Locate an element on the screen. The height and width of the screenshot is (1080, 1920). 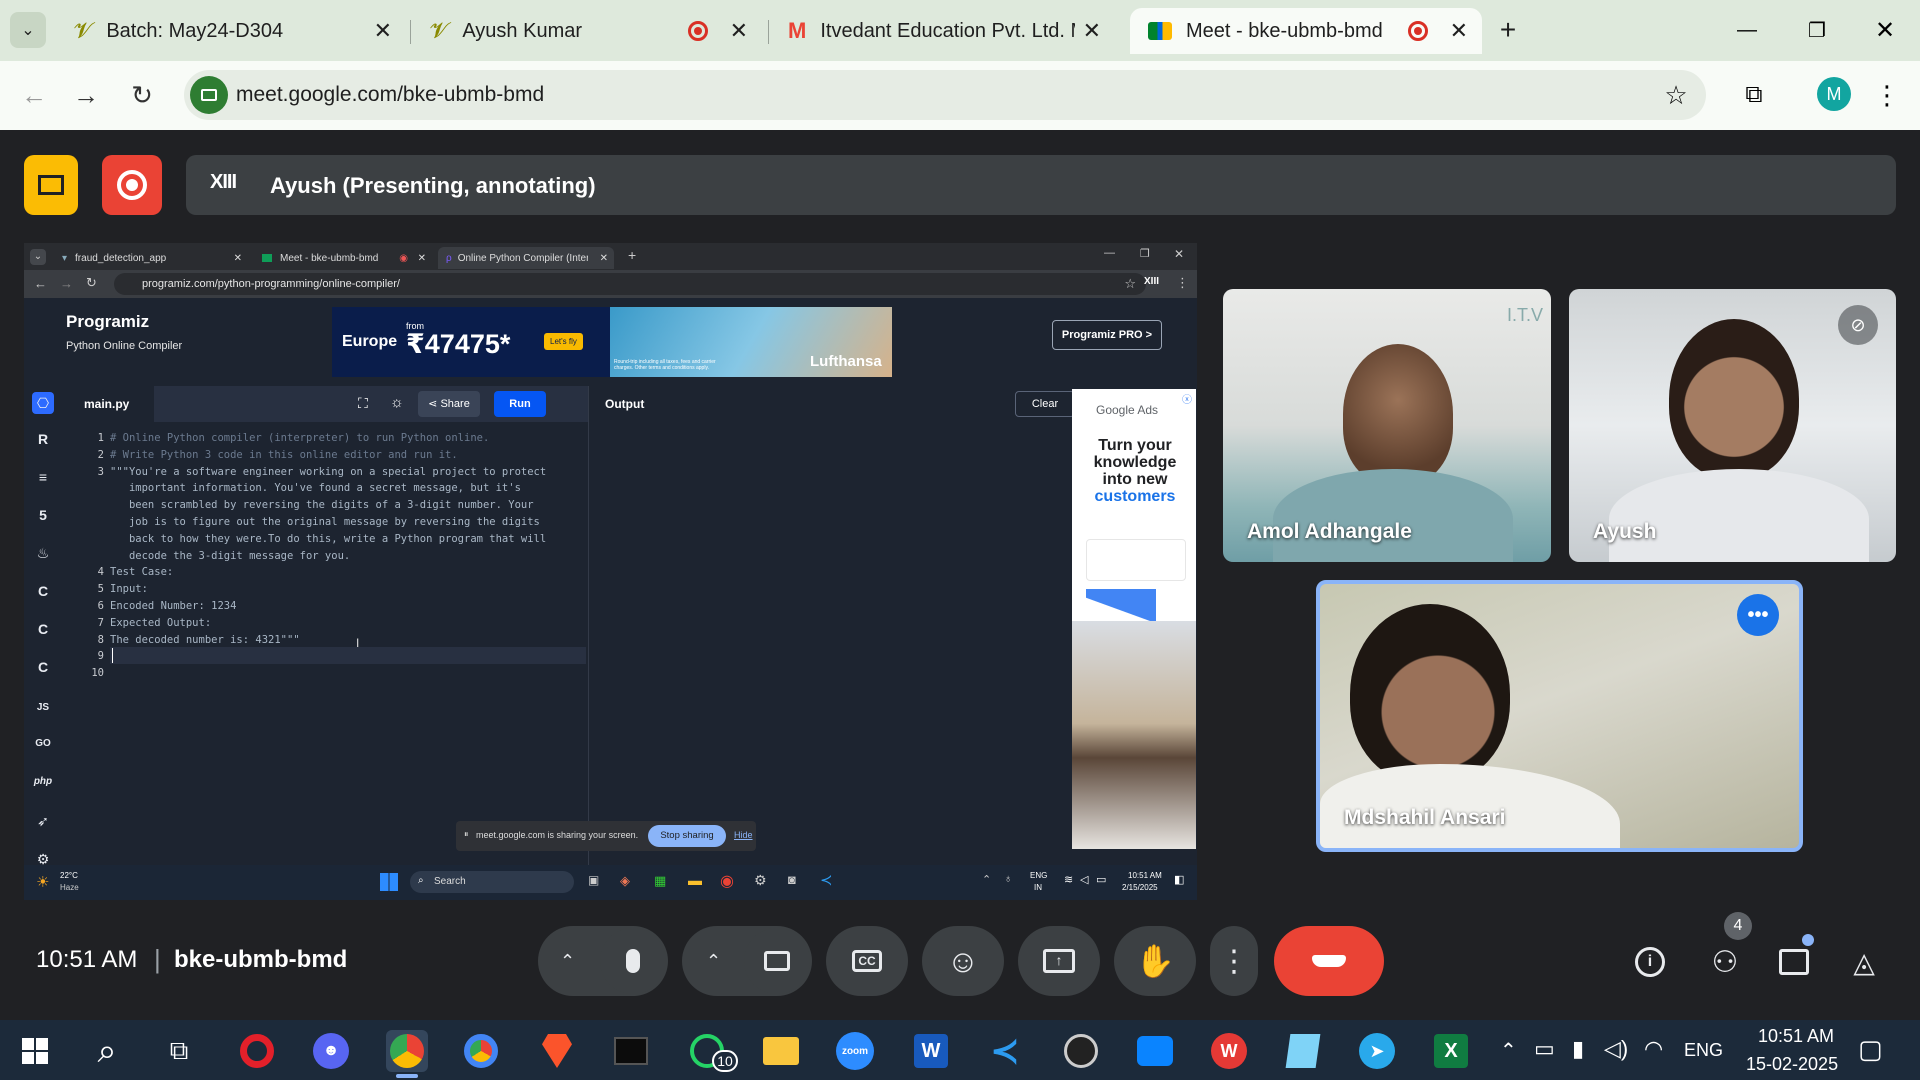
discord-app: ☻ is located at coordinates (331, 1051).